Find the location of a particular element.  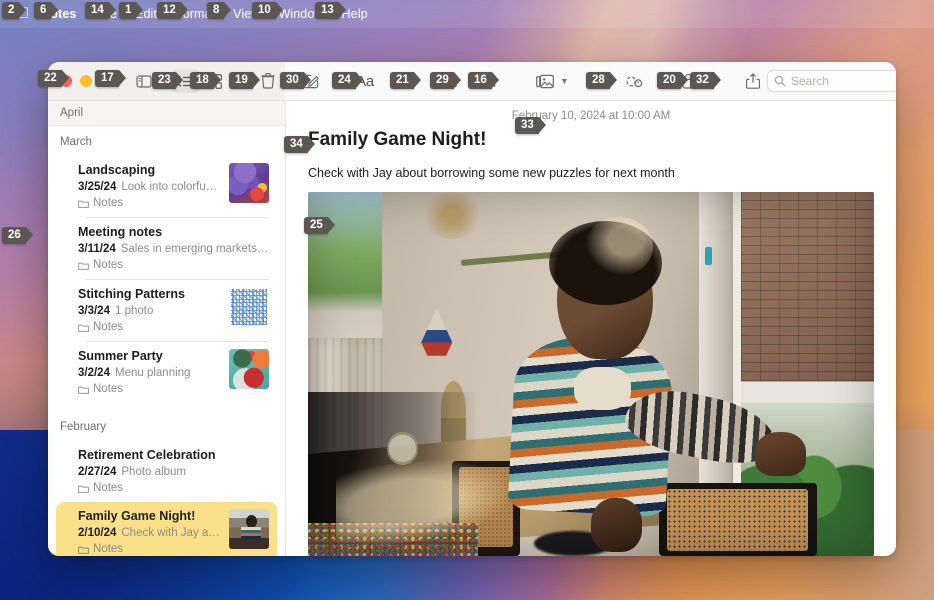

annotation-badge-18: 18 is located at coordinates (205, 80).